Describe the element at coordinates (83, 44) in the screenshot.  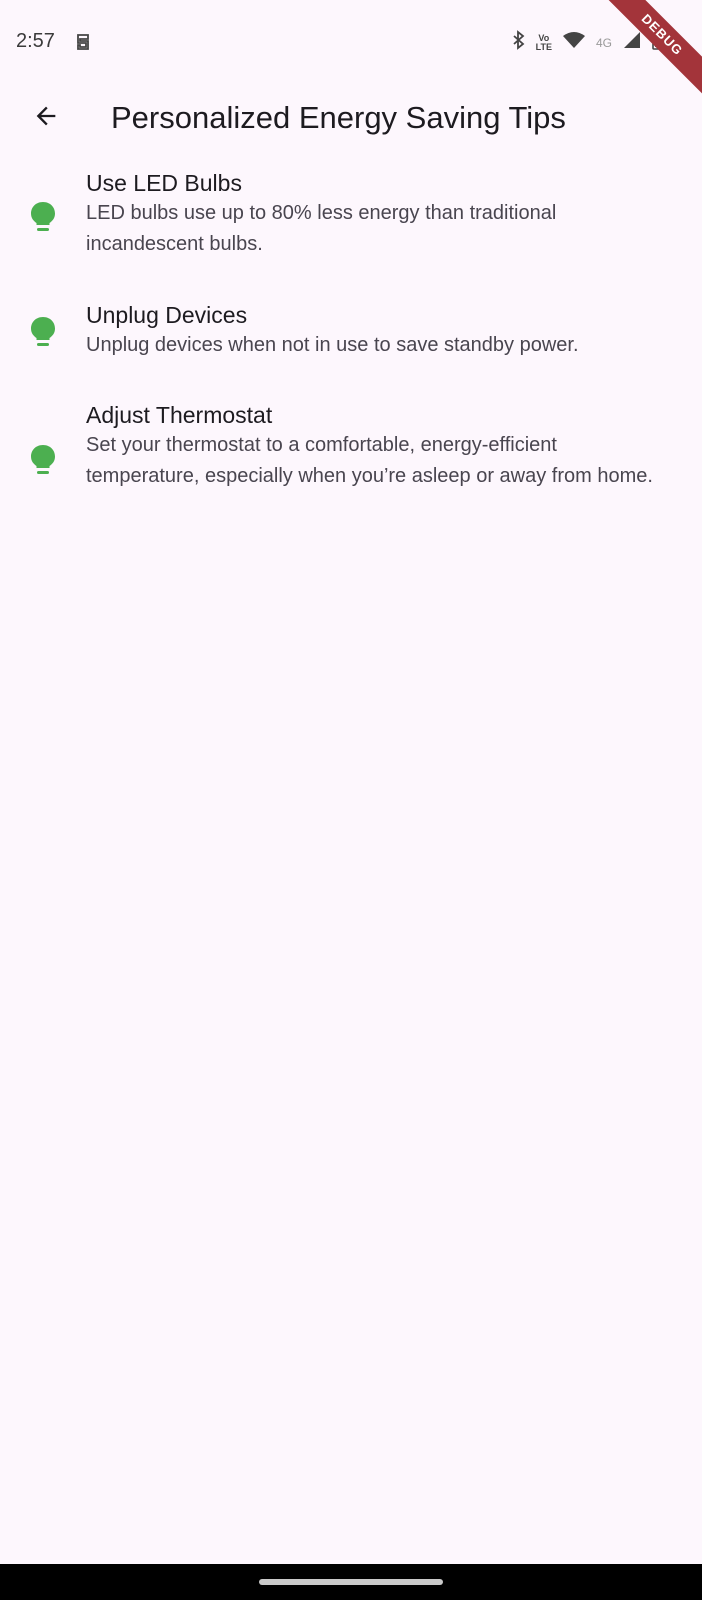
I see `notification-icon` at that location.